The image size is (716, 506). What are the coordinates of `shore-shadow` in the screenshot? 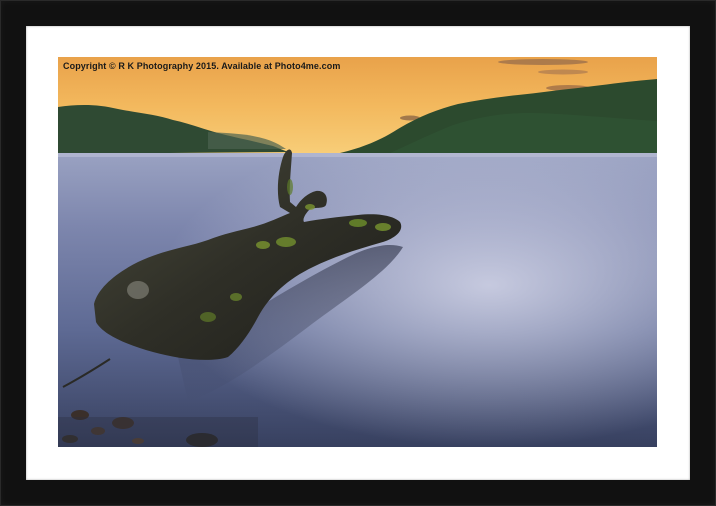 It's located at (158, 432).